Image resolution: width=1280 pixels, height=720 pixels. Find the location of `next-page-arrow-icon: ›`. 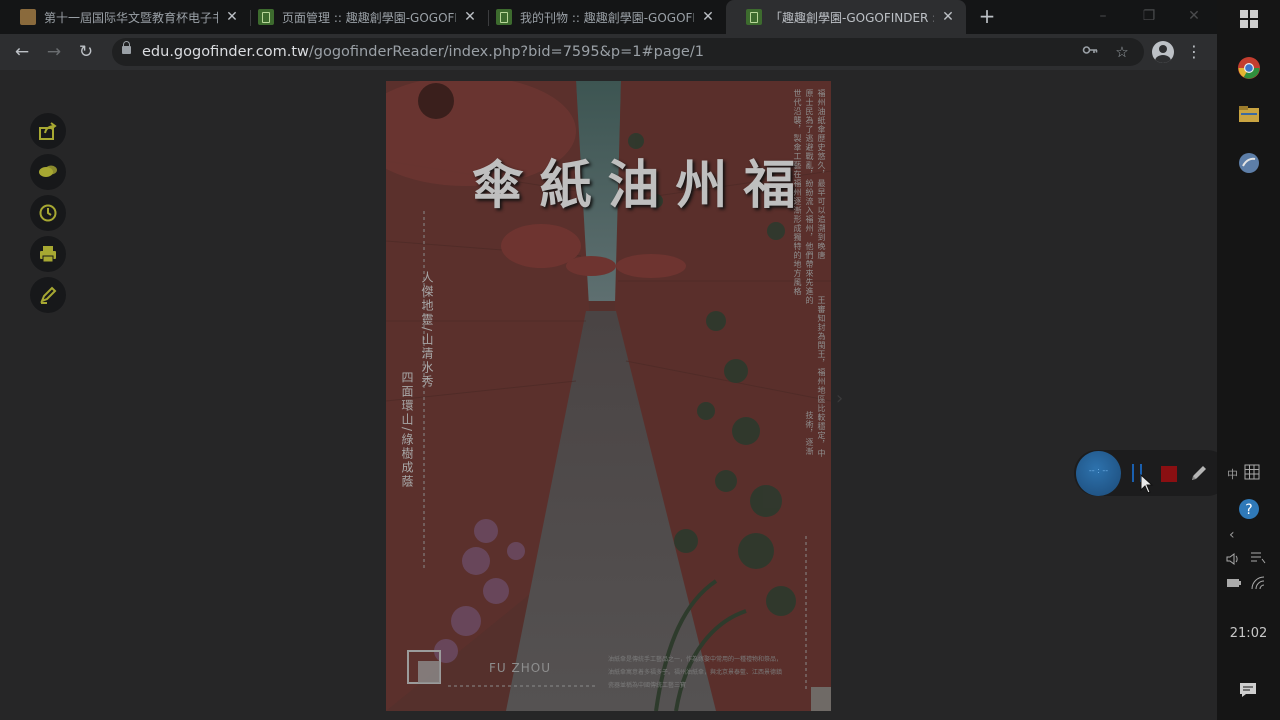

next-page-arrow-icon: › is located at coordinates (839, 398).